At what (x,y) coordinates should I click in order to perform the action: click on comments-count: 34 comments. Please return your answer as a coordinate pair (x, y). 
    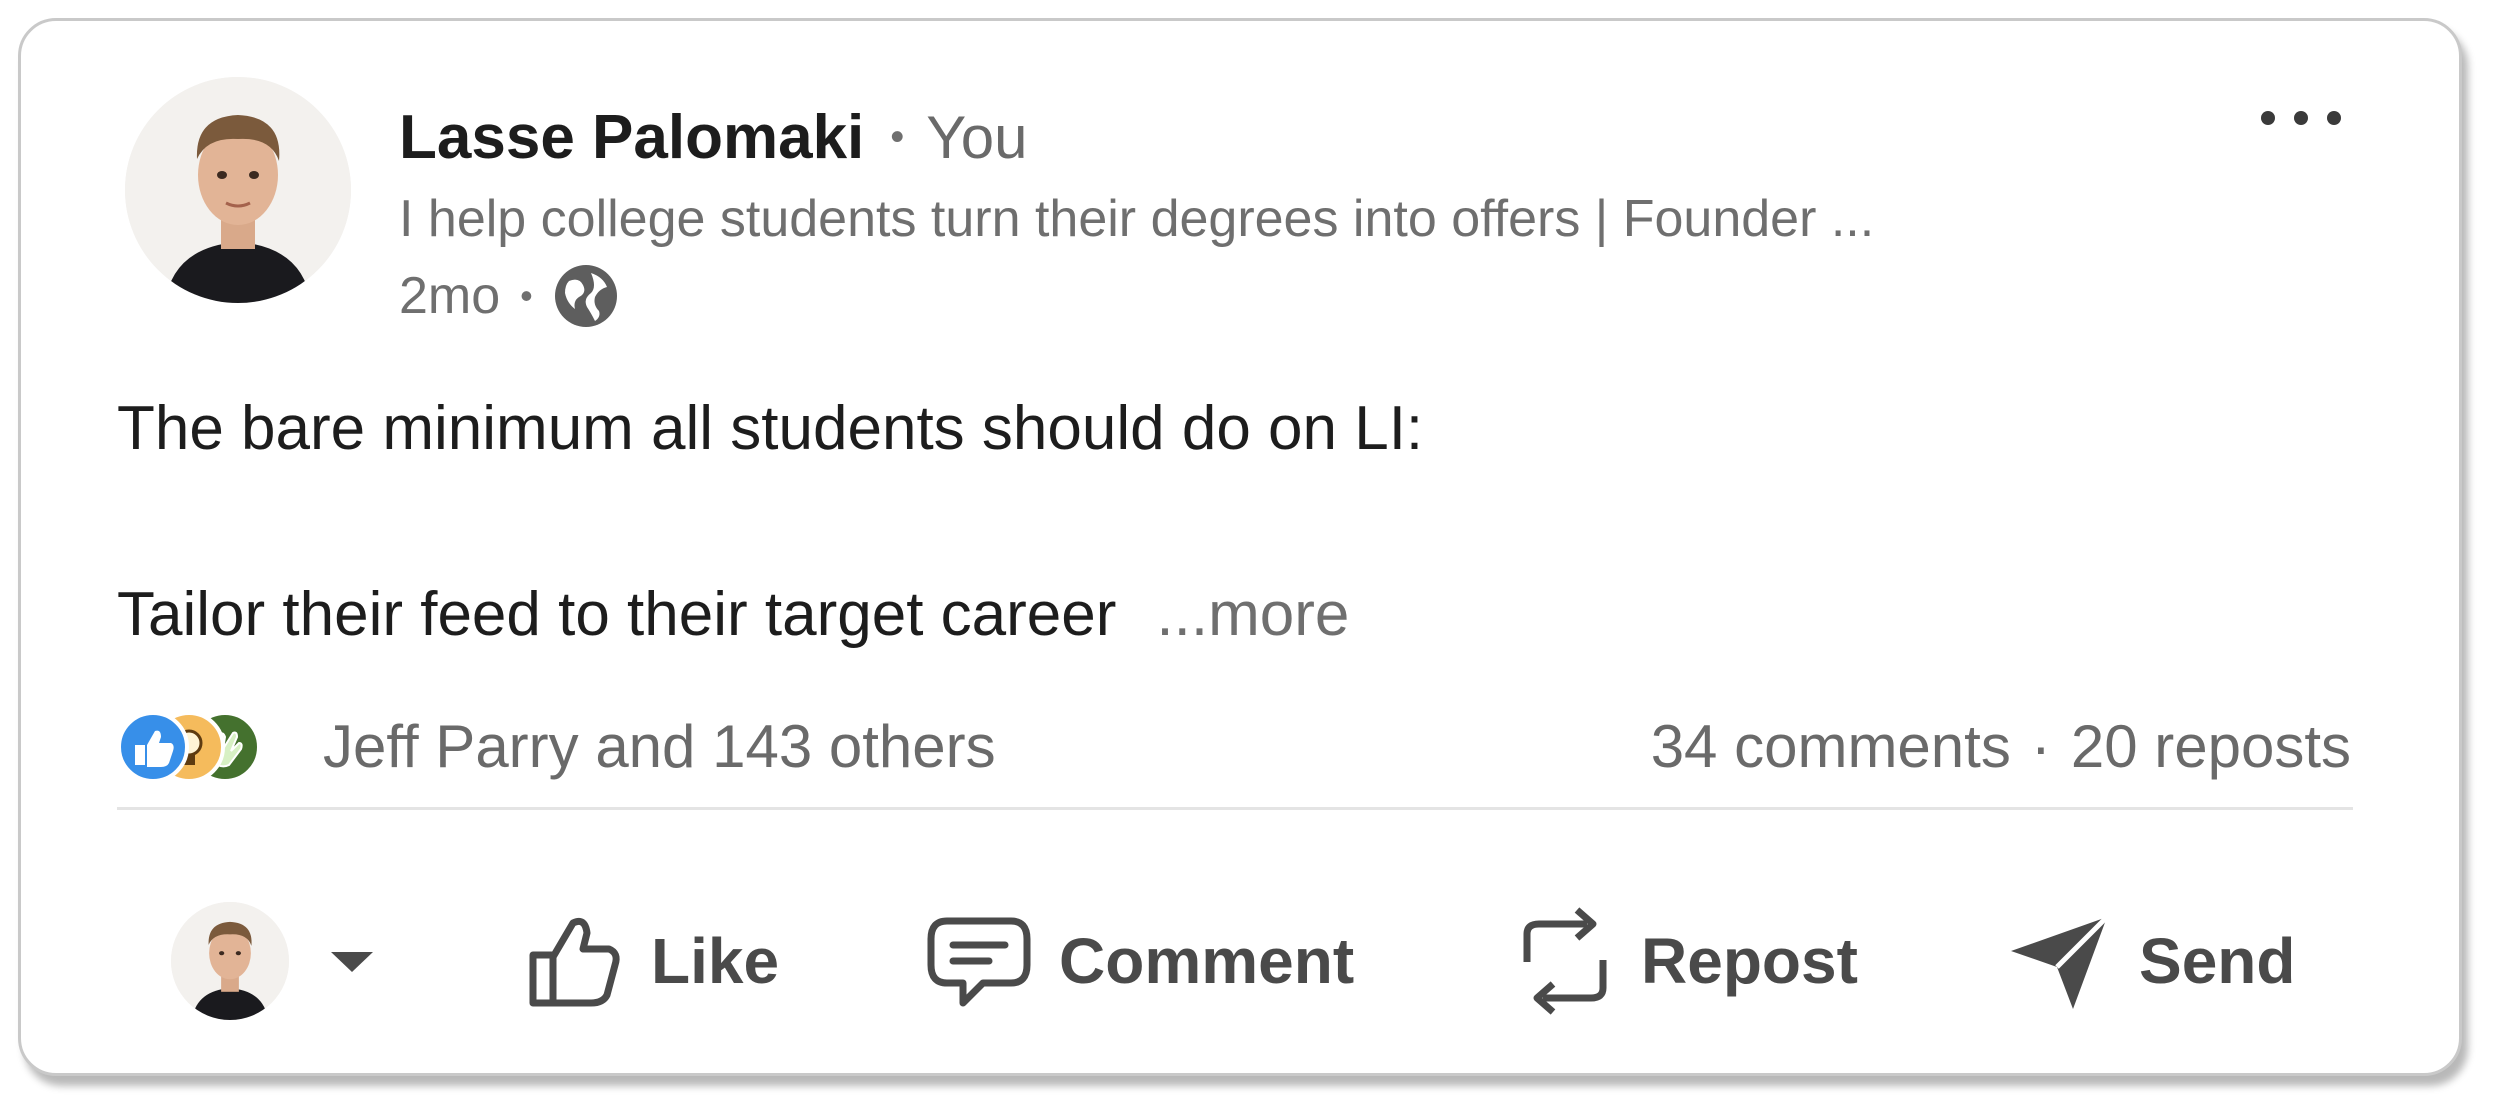
    Looking at the image, I should click on (1831, 747).